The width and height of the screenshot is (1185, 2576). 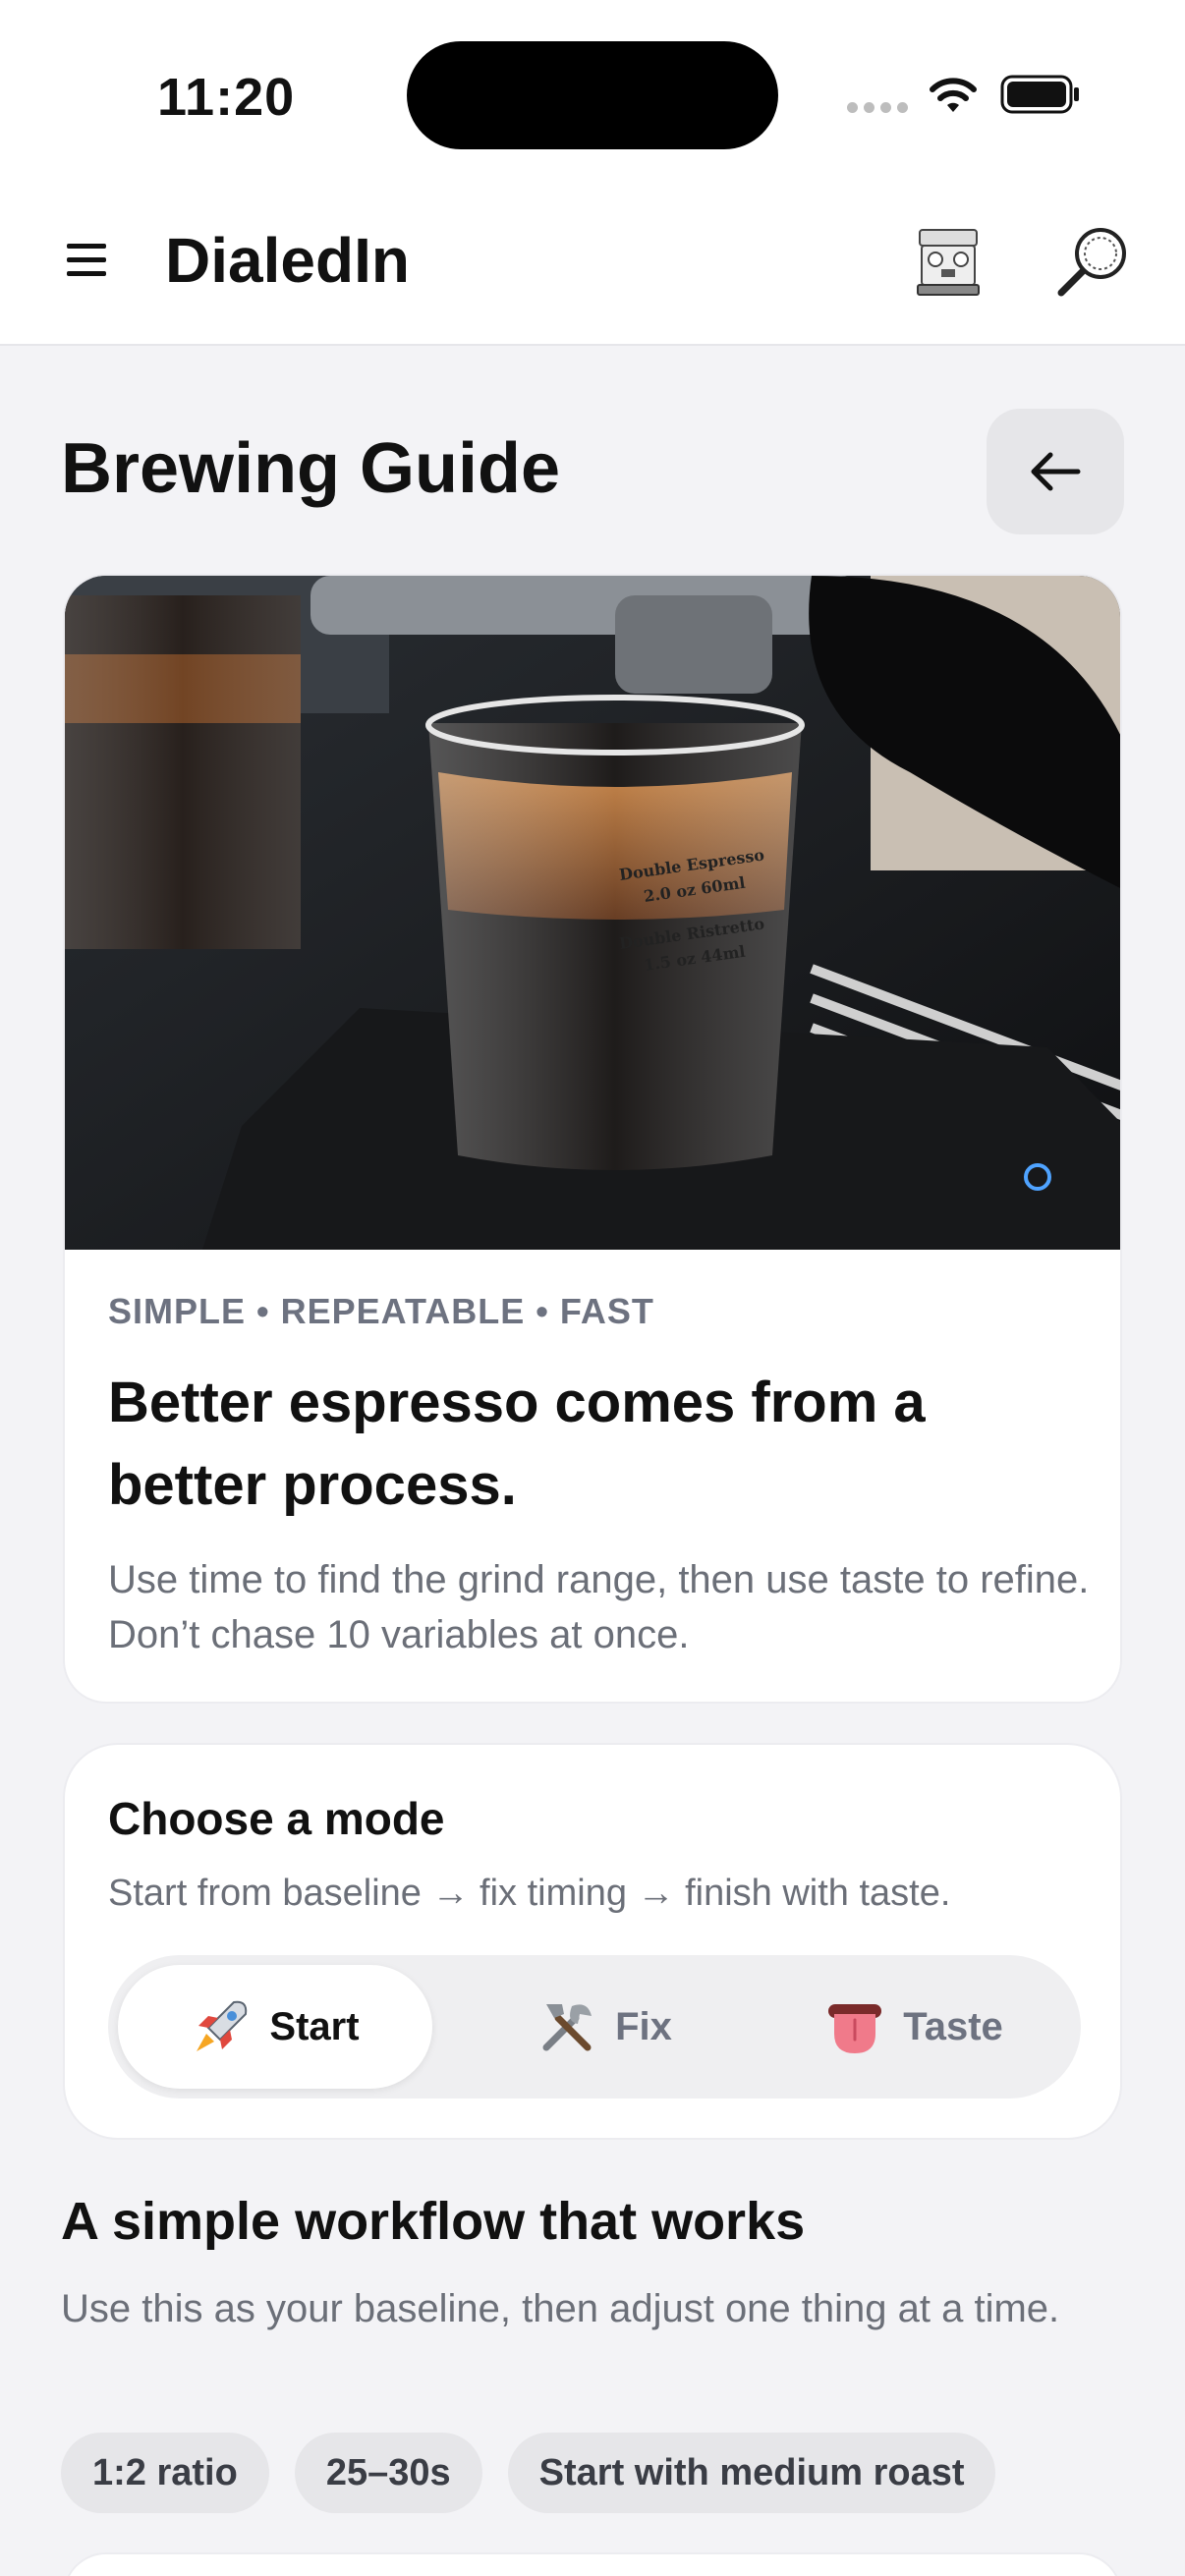 I want to click on mode-option-label: Taste, so click(x=953, y=2026).